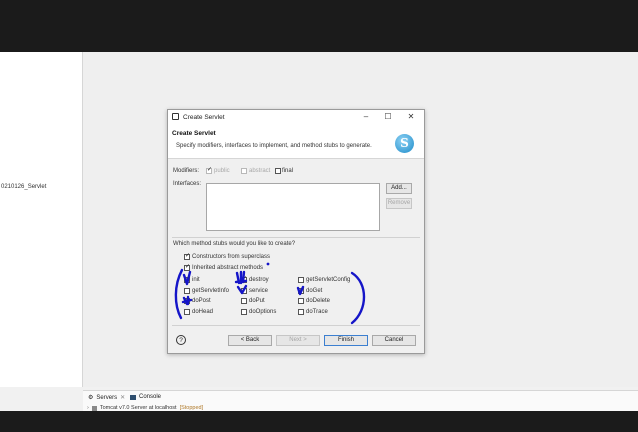  Describe the element at coordinates (203, 312) in the screenshot. I see `dohead-label: doHead` at that location.